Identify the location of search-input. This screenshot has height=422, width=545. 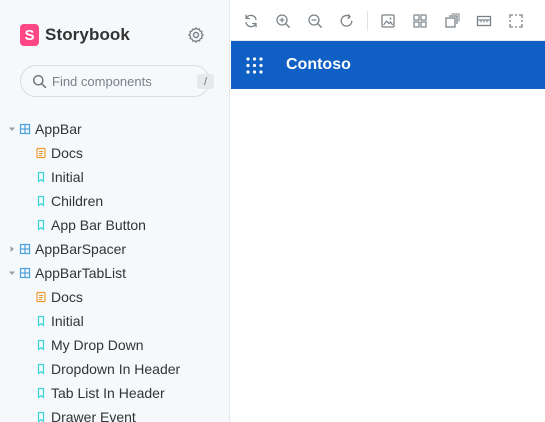
(117, 81).